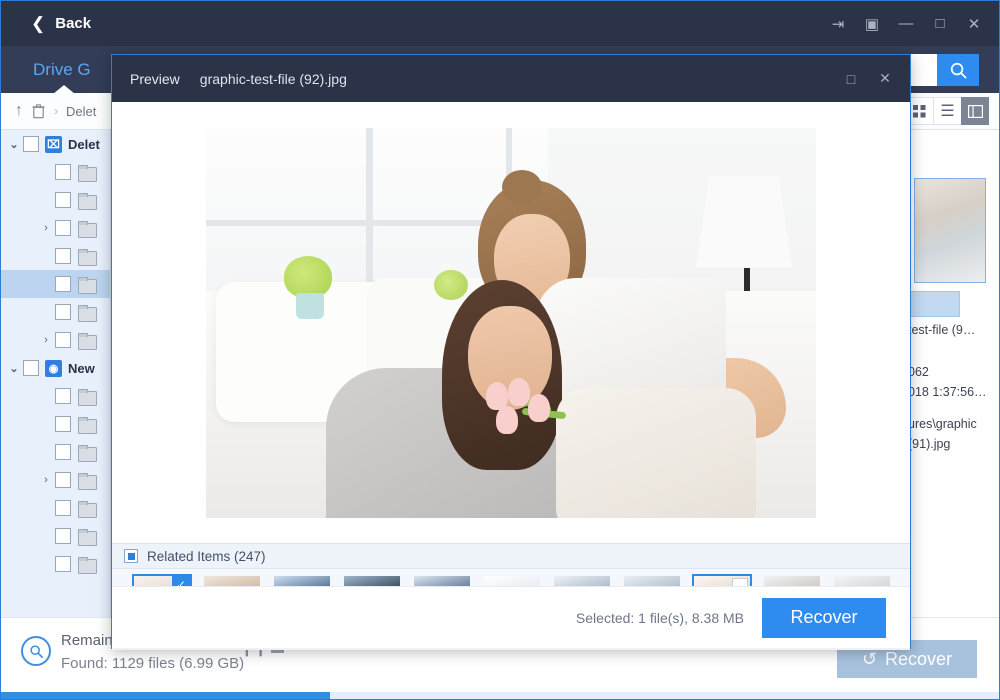 This screenshot has width=1000, height=700. I want to click on title-bar: ❮ Back ⇥ ▣ — □ ✕, so click(500, 23).